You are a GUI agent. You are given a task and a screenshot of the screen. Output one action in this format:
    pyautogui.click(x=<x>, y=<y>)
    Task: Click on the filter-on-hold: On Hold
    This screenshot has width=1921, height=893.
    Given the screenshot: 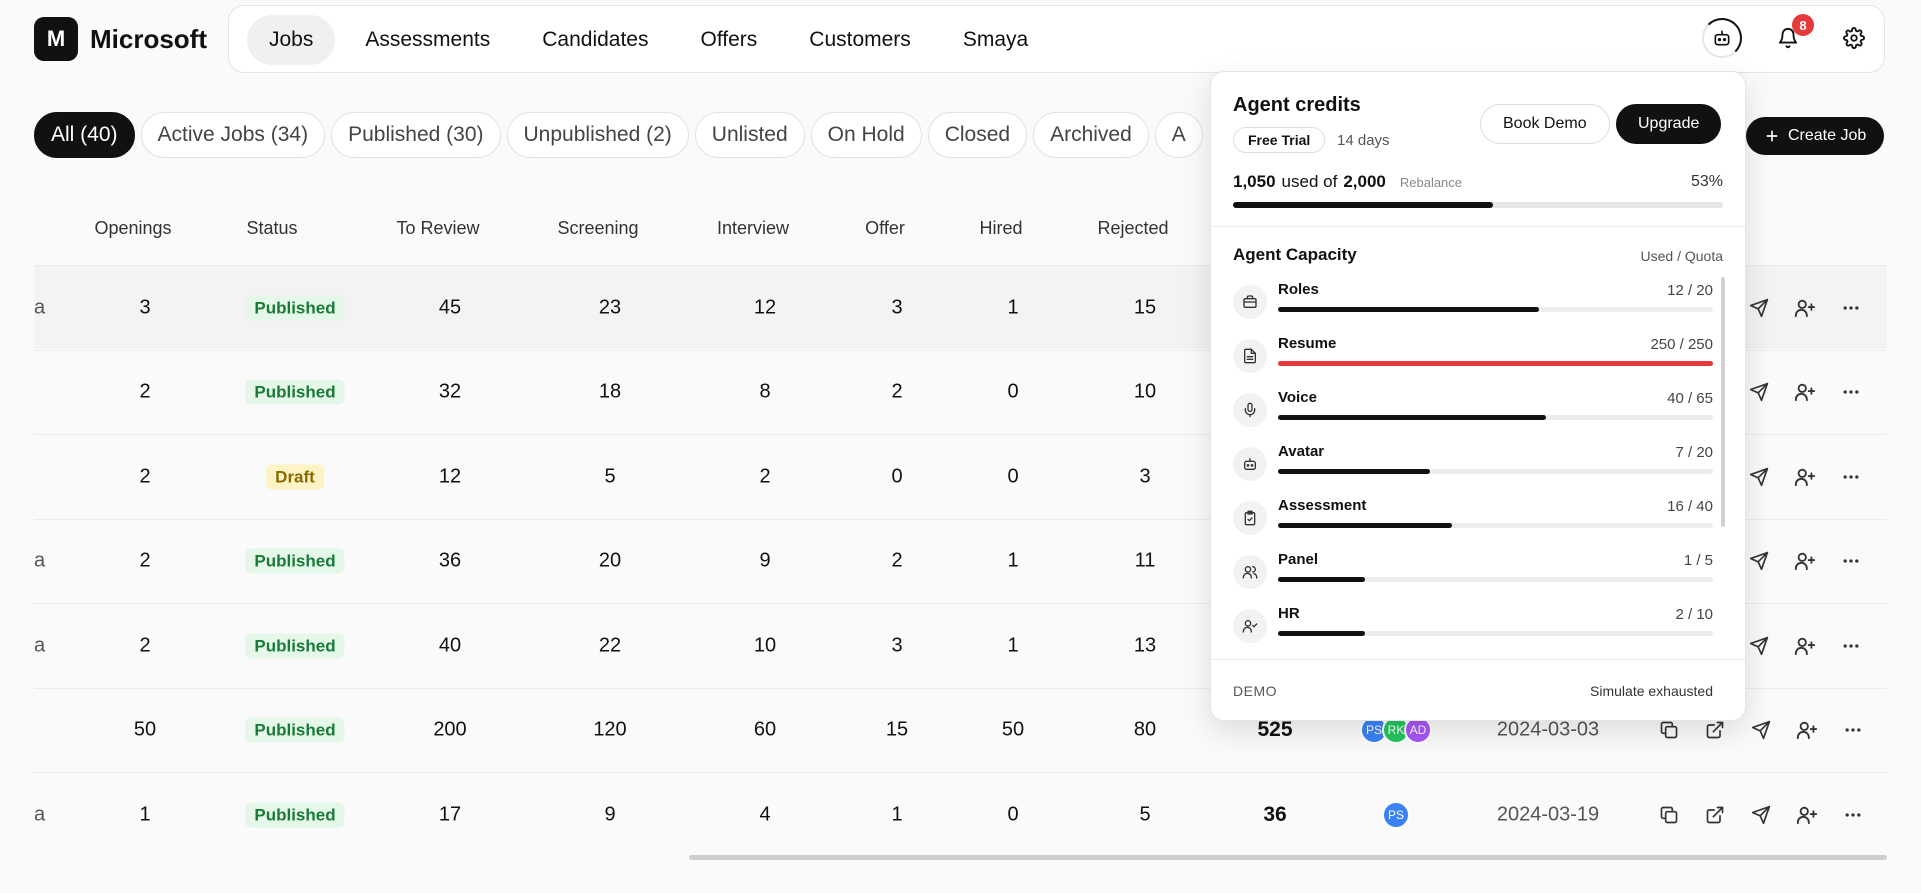 What is the action you would take?
    pyautogui.click(x=866, y=135)
    